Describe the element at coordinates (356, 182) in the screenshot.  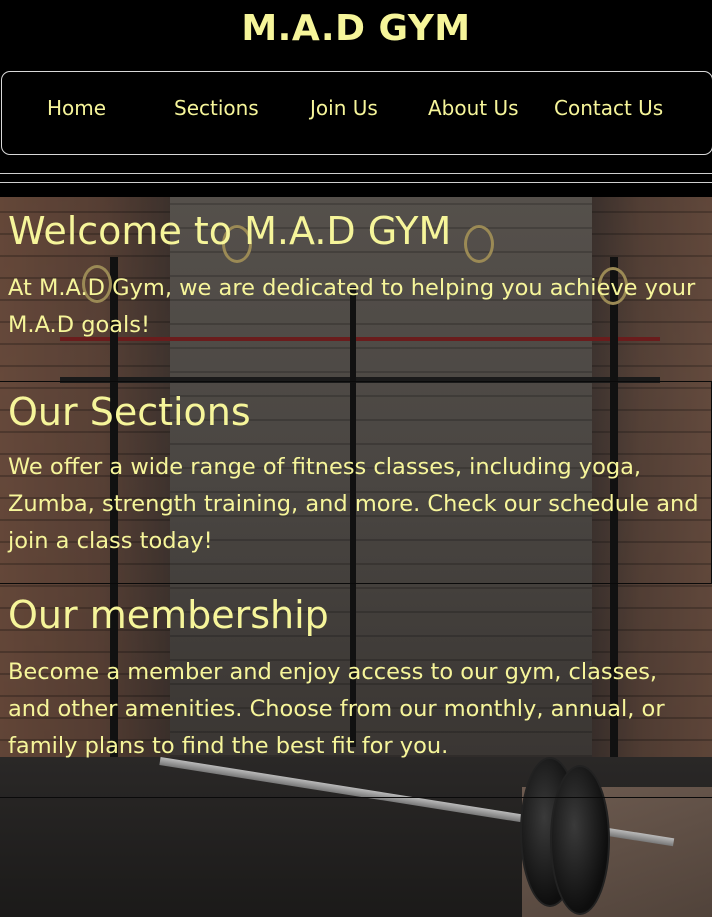
I see `divider-bottom` at that location.